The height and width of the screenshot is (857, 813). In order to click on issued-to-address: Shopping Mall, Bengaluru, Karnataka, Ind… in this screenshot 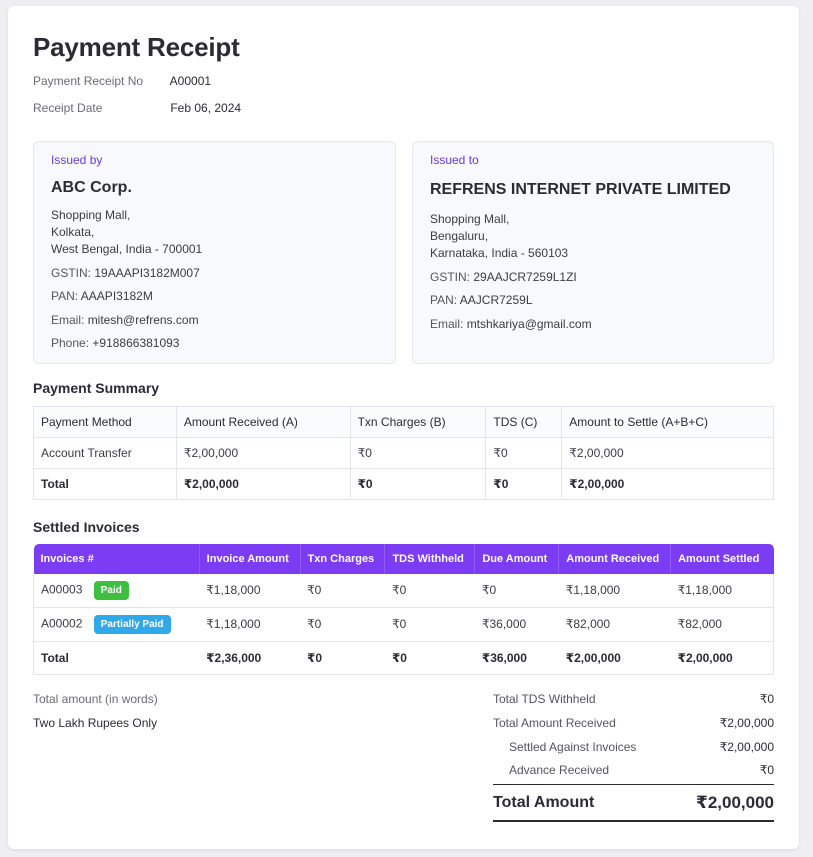, I will do `click(593, 236)`.